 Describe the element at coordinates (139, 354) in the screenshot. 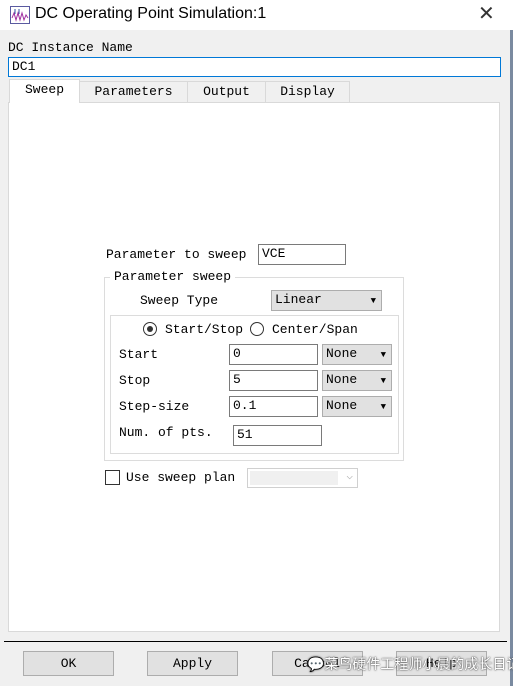

I see `start-label: Start` at that location.